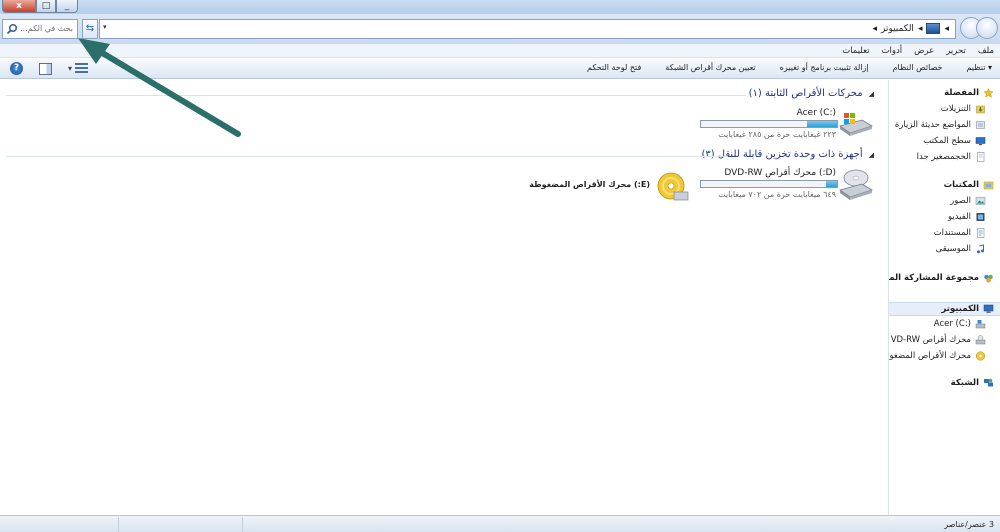  I want to click on nav-label: الصور, so click(960, 201).